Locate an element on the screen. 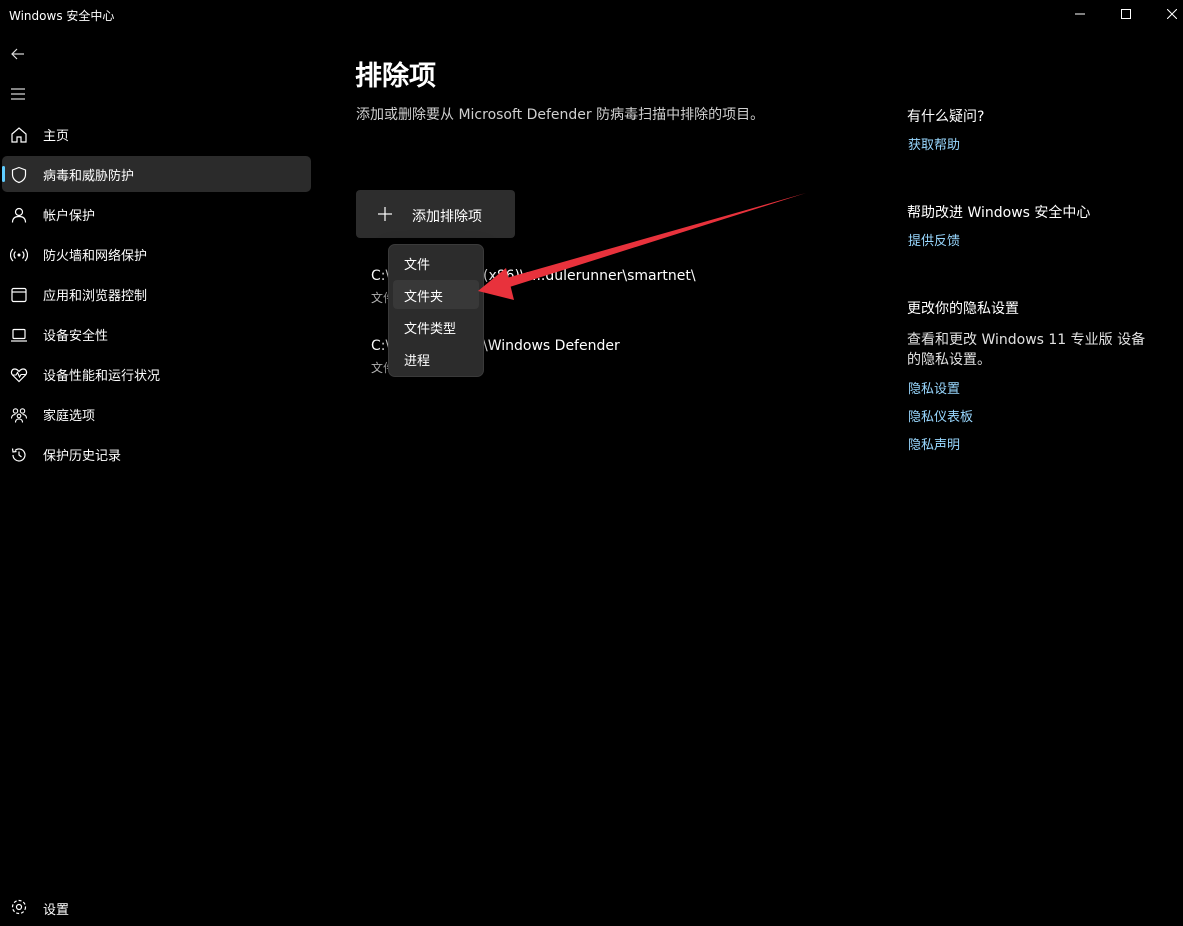  sidebar-item-label: 主页 is located at coordinates (56, 136).